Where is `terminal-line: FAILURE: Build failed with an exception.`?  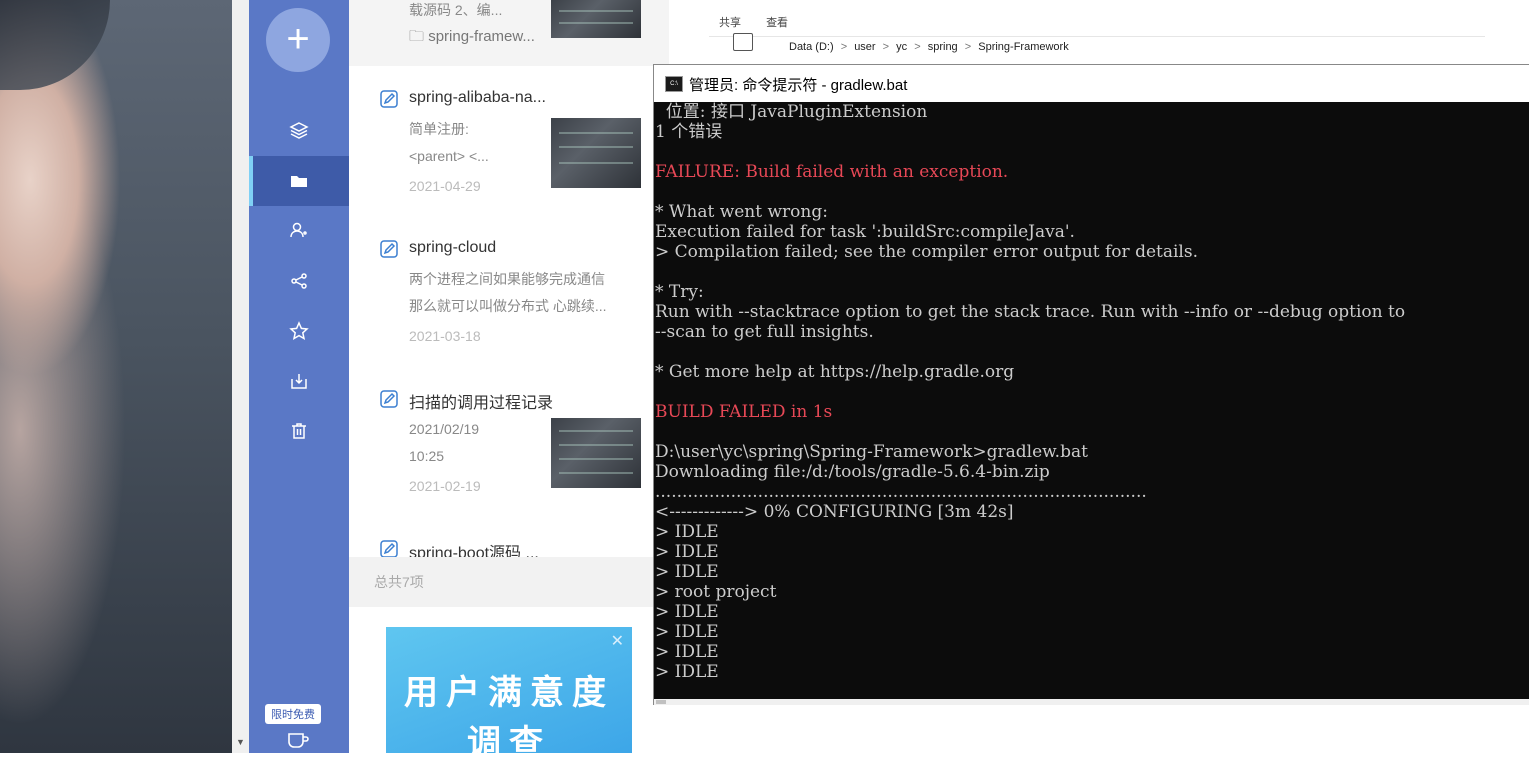 terminal-line: FAILURE: Build failed with an exception. is located at coordinates (832, 172).